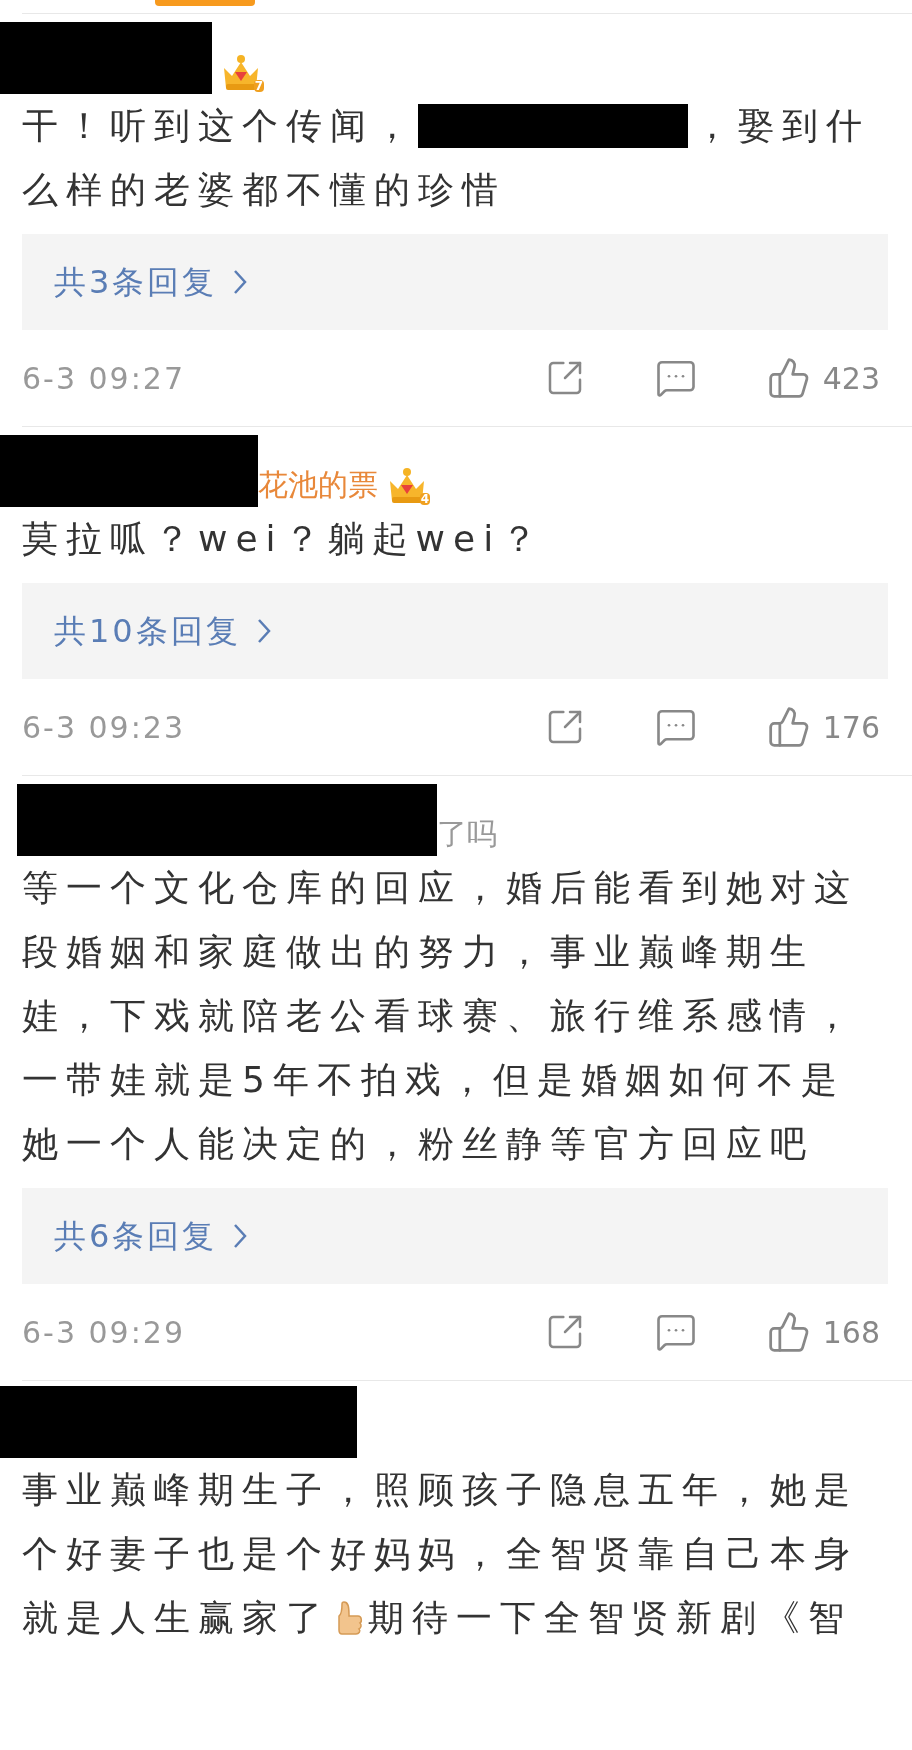 Image resolution: width=912 pixels, height=1750 pixels. What do you see at coordinates (176, 1618) in the screenshot?
I see `comment-text: 就是人生赢家了` at bounding box center [176, 1618].